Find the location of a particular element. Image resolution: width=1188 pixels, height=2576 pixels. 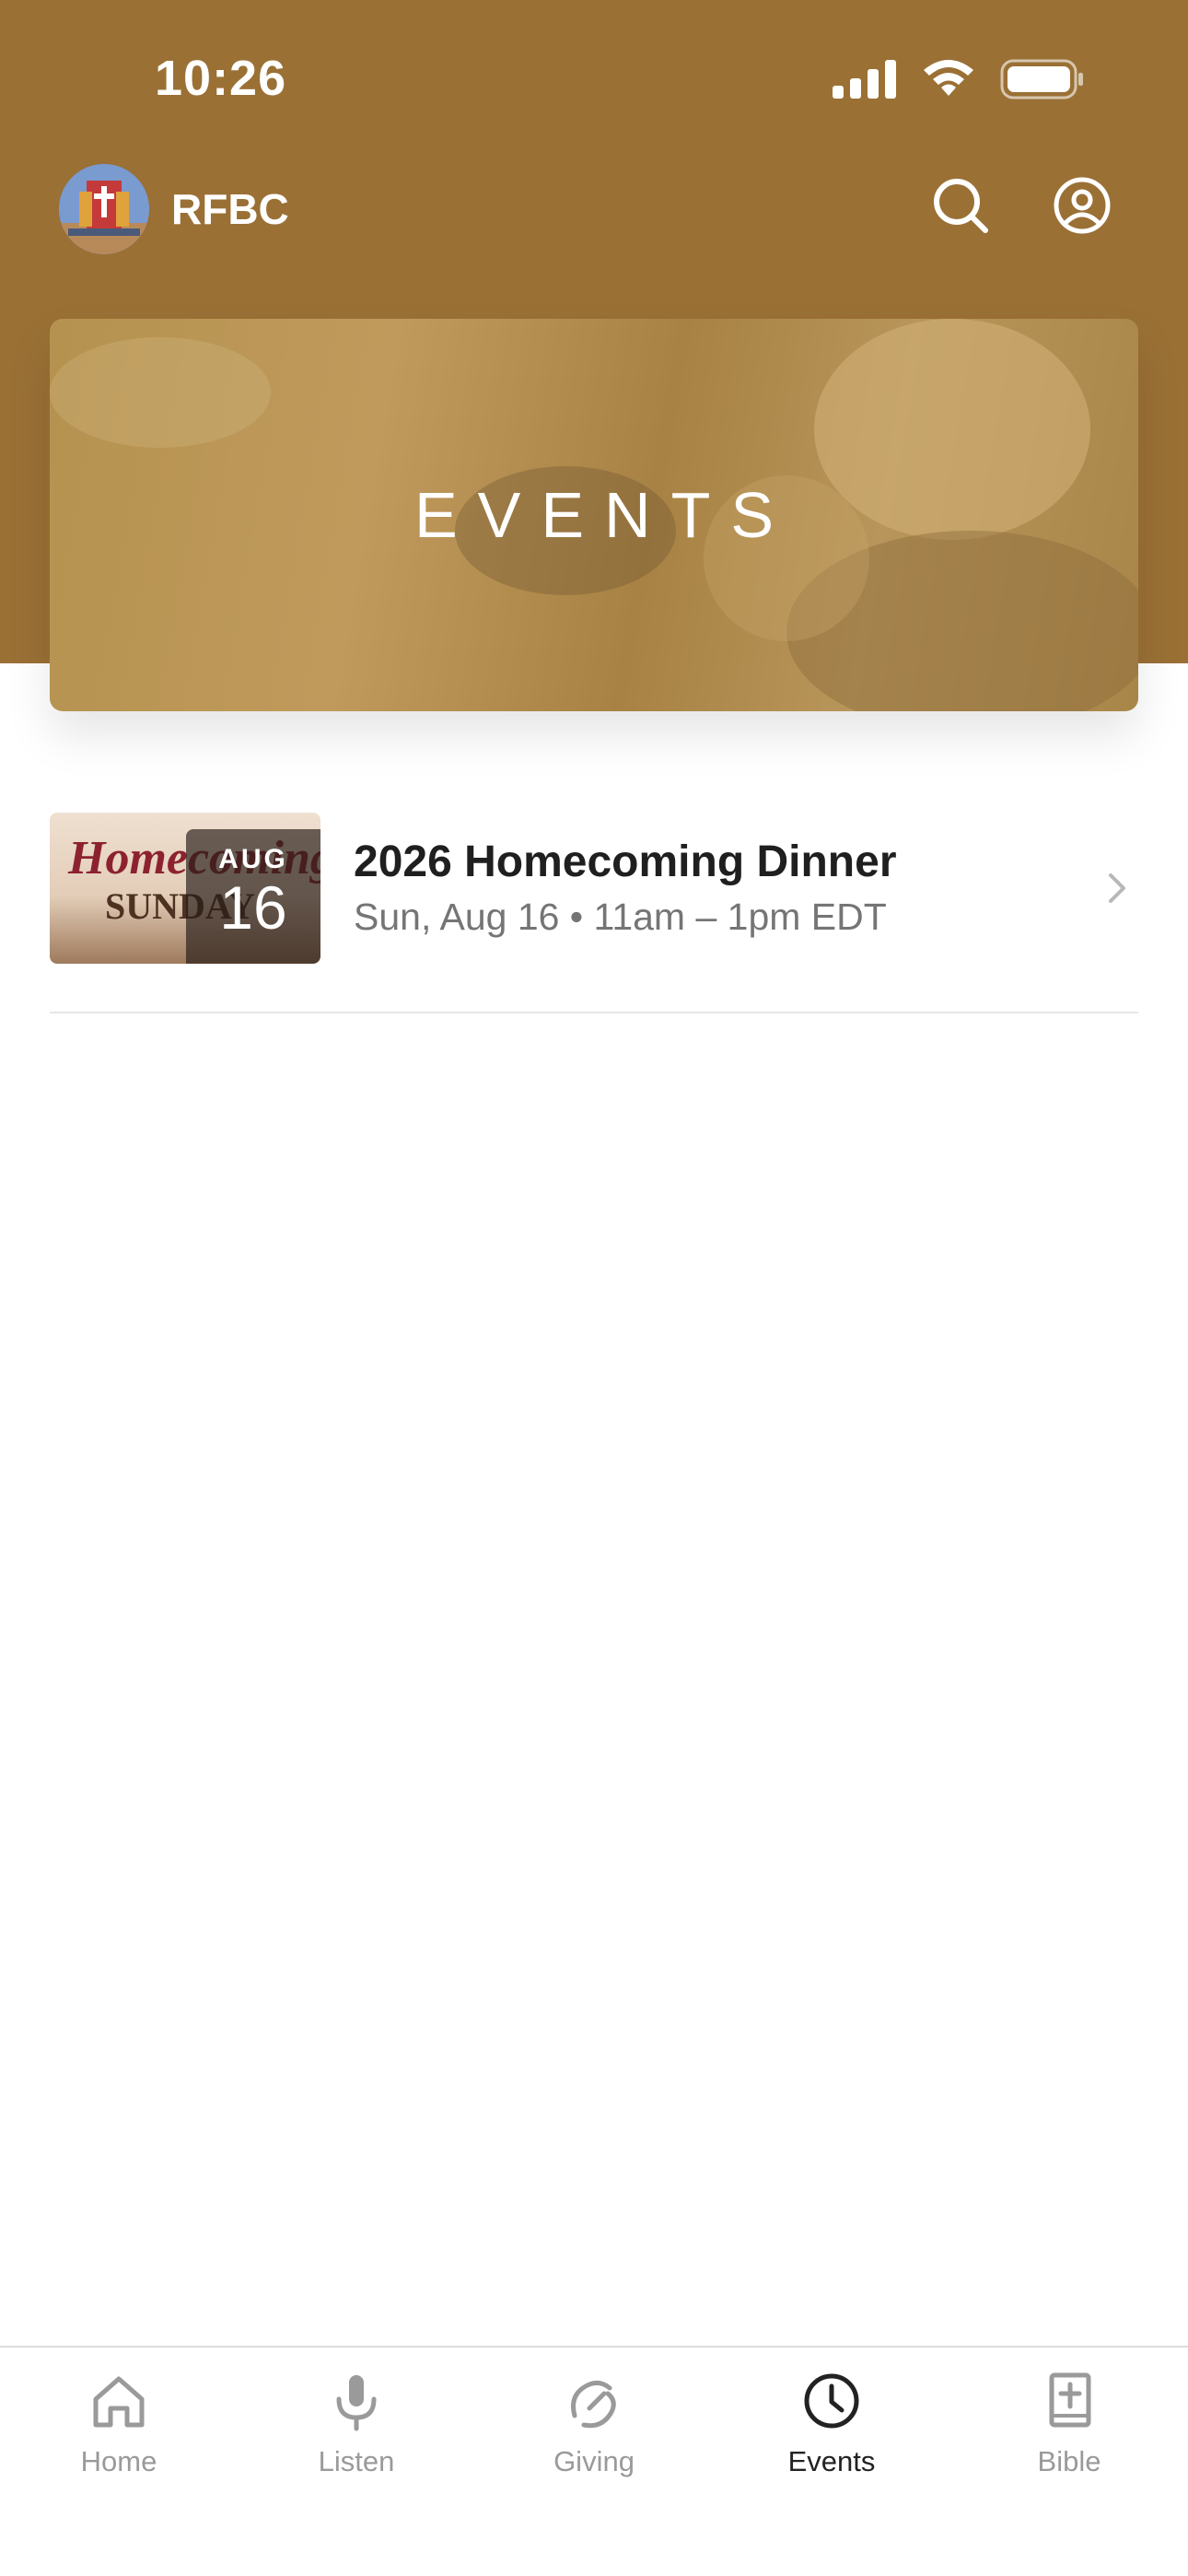

tab-home: Home is located at coordinates (119, 2432).